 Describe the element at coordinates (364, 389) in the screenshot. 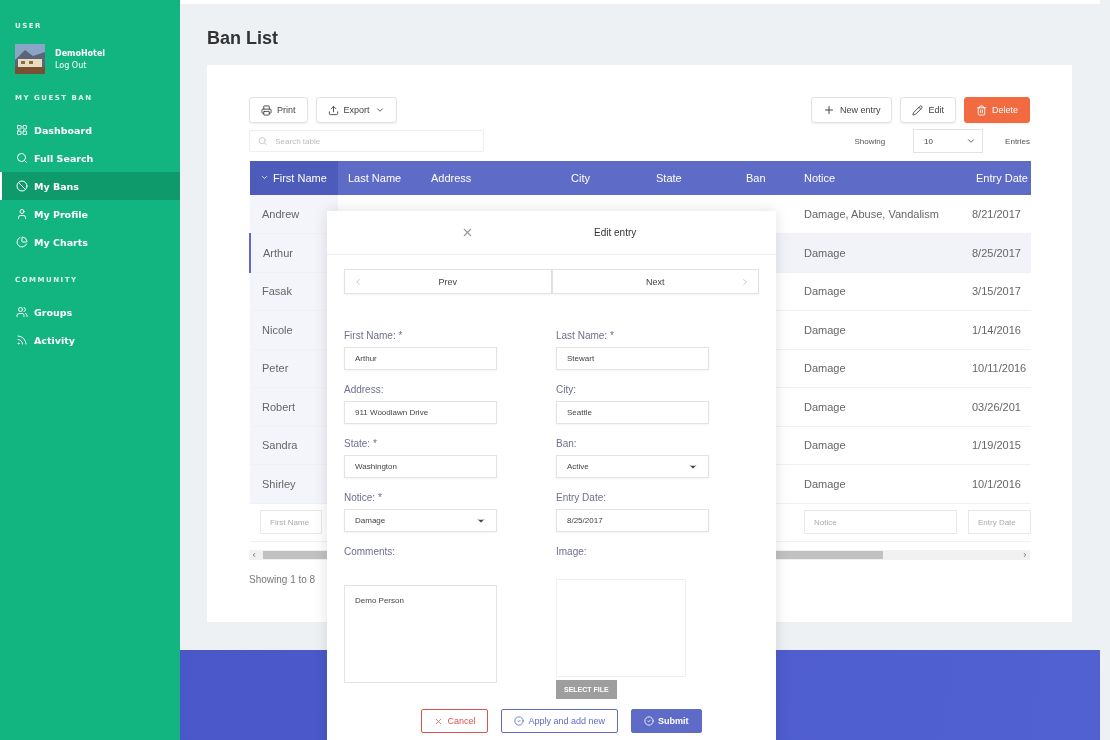

I see `field-label: Address:` at that location.